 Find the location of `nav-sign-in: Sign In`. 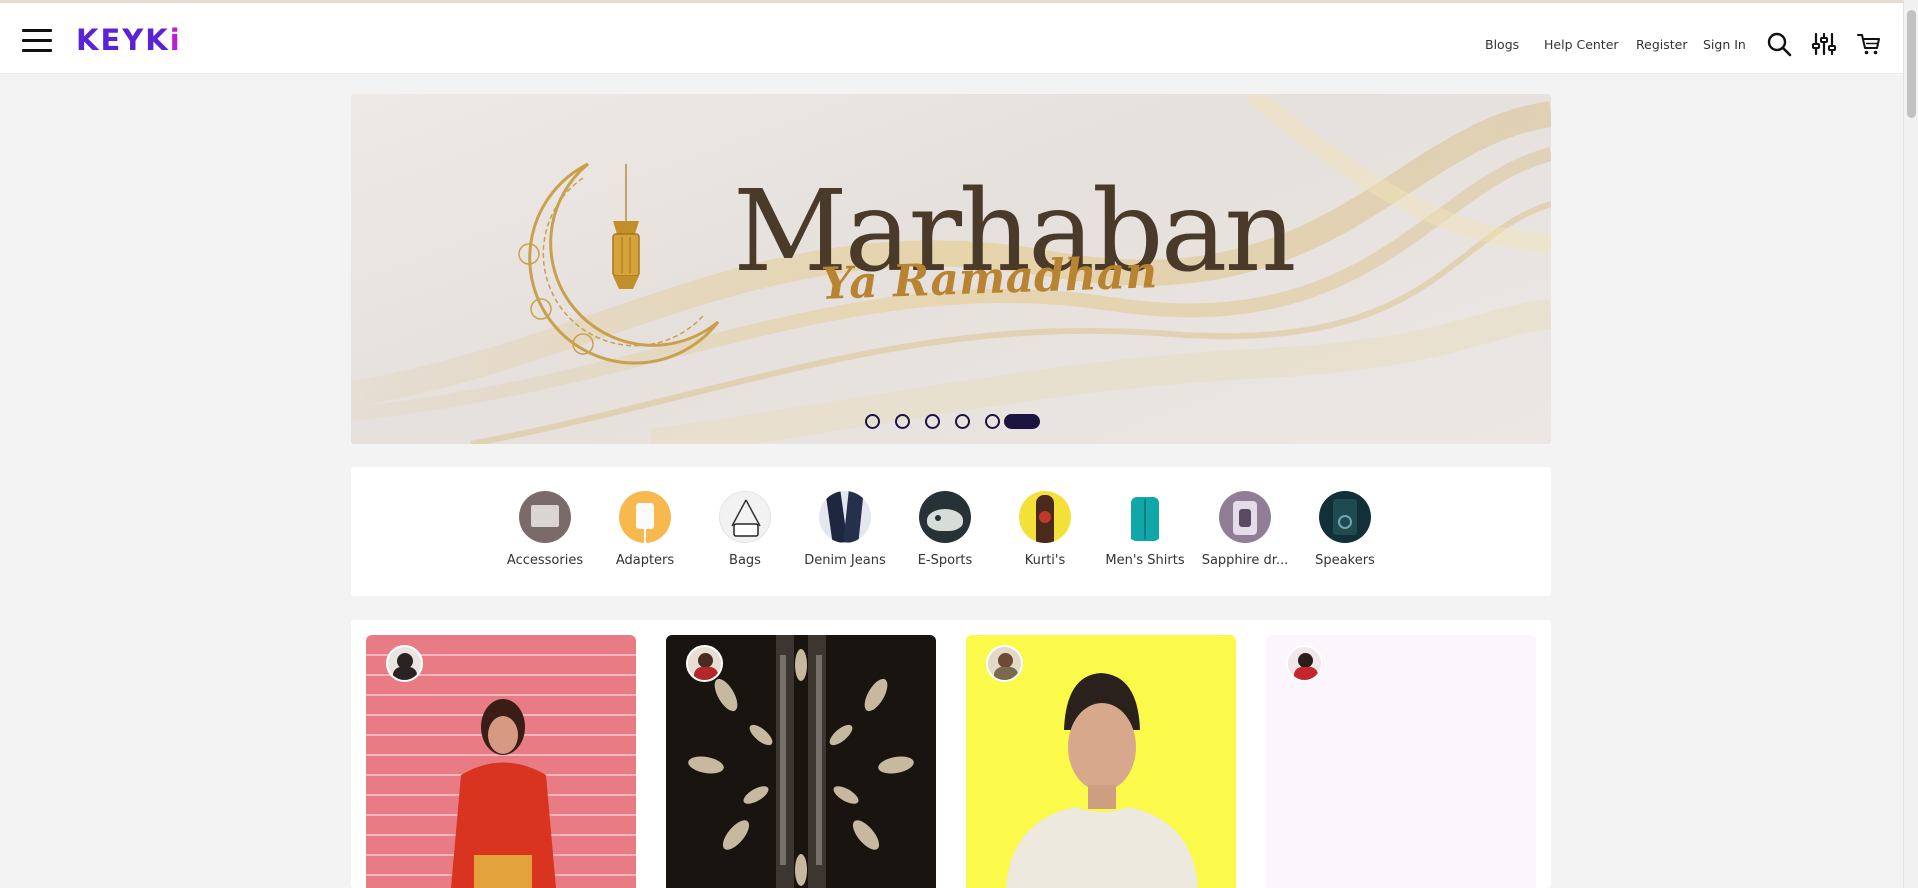

nav-sign-in: Sign In is located at coordinates (1724, 44).